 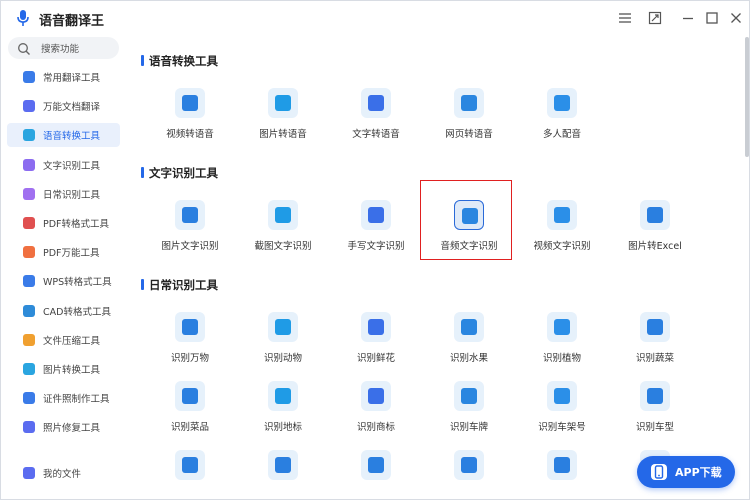 I want to click on sidebar-item: 图片转换工具, so click(x=63, y=369).